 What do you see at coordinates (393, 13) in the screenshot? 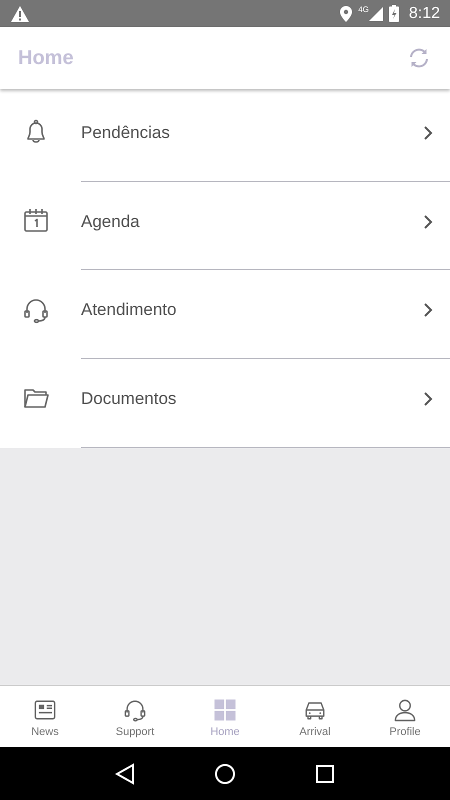
I see `battery-icon` at bounding box center [393, 13].